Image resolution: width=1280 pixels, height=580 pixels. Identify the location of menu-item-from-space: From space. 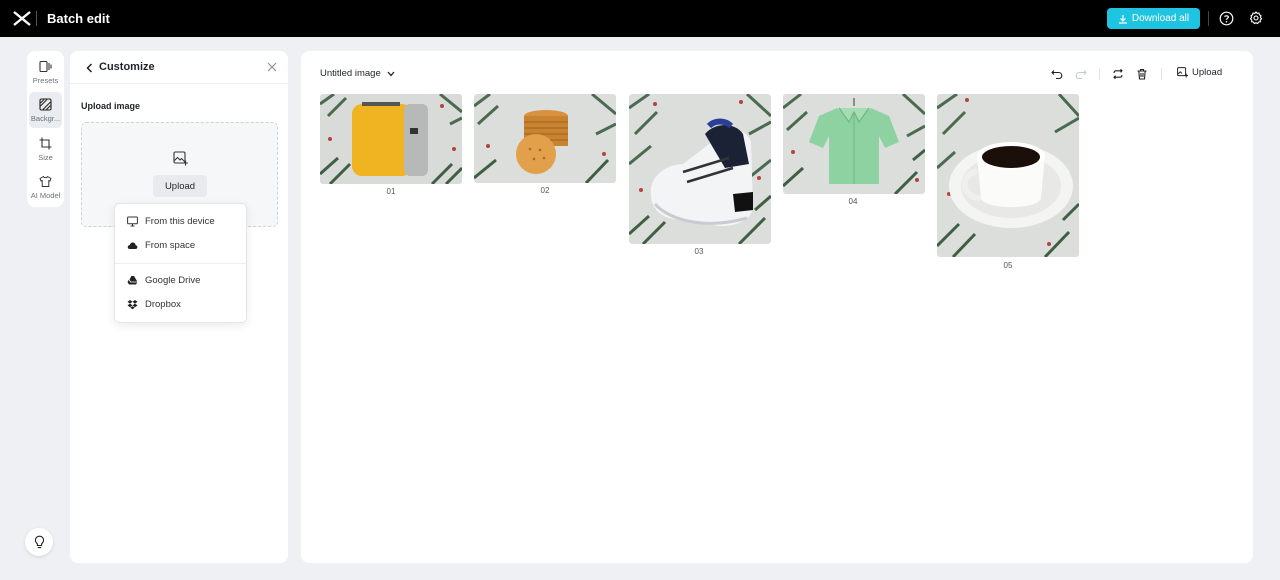
(180, 245).